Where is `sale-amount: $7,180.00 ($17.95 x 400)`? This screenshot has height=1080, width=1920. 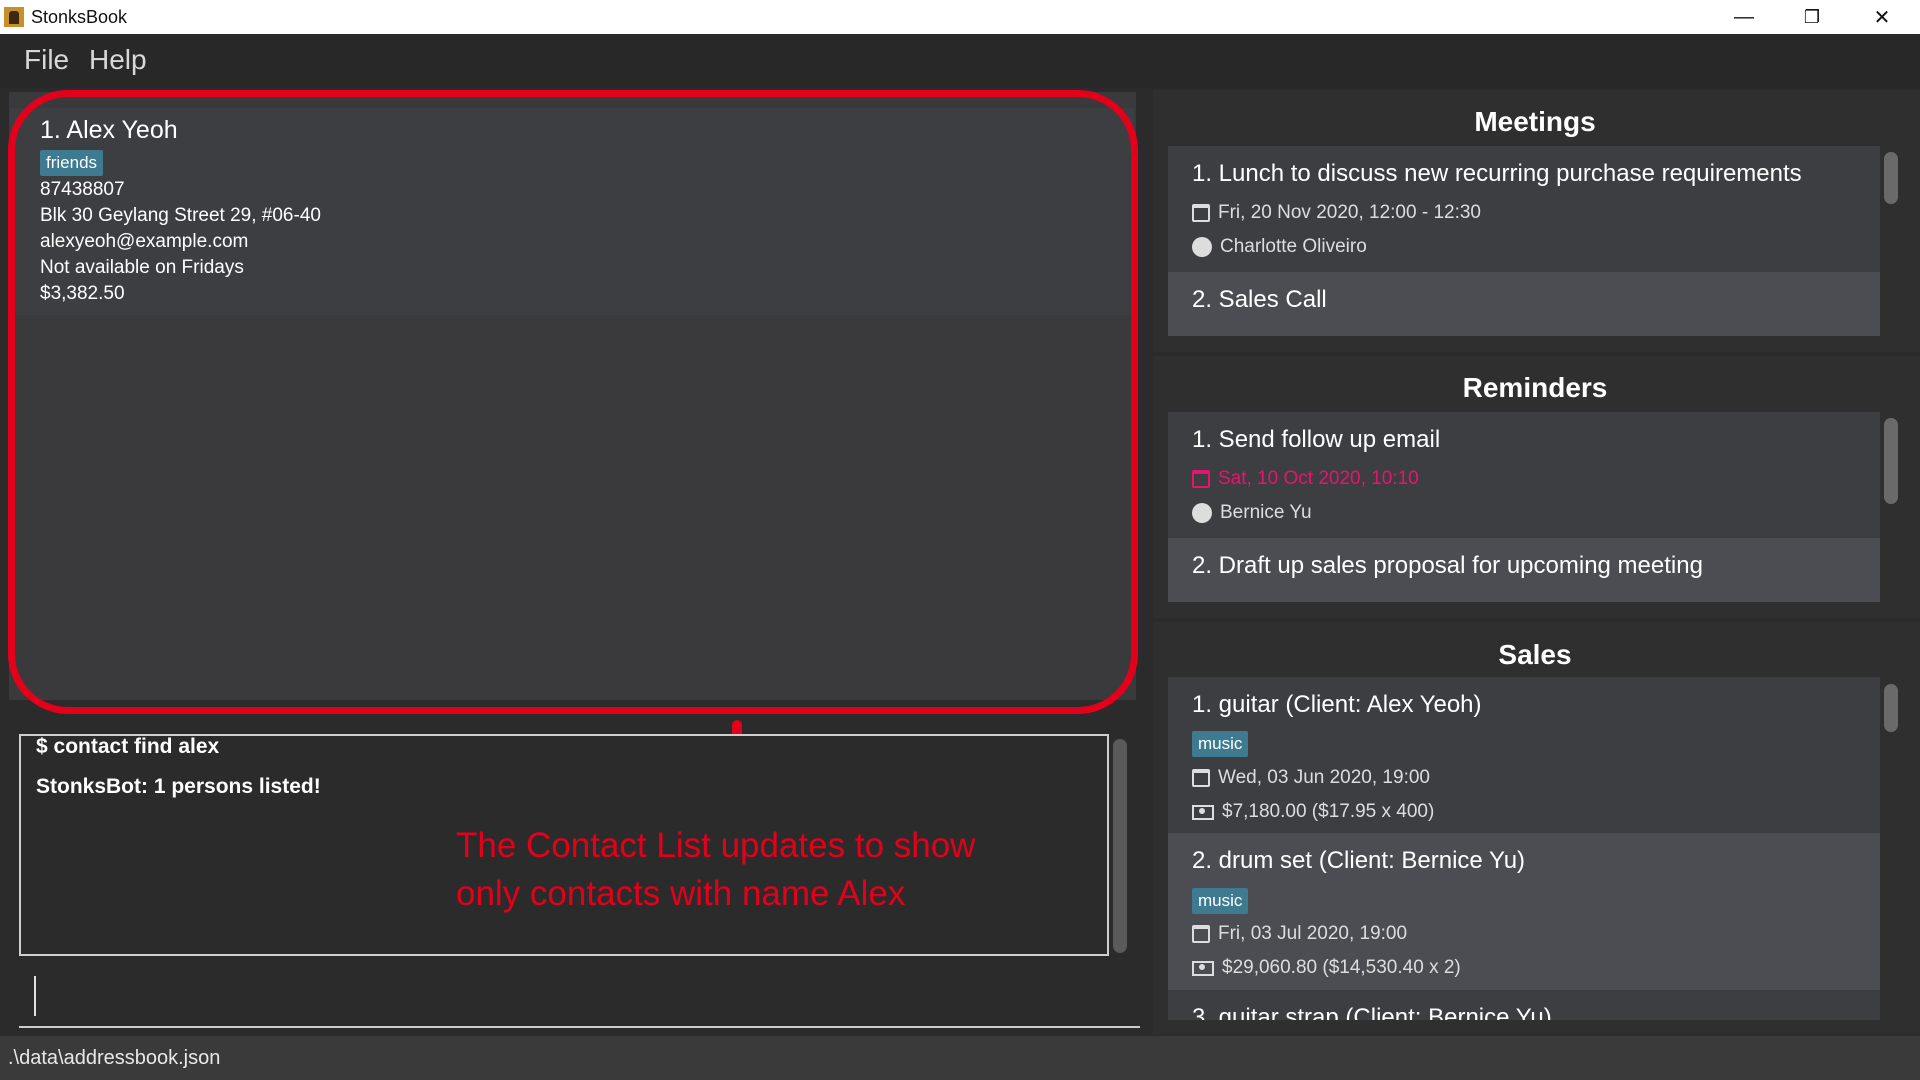 sale-amount: $7,180.00 ($17.95 x 400) is located at coordinates (1313, 812).